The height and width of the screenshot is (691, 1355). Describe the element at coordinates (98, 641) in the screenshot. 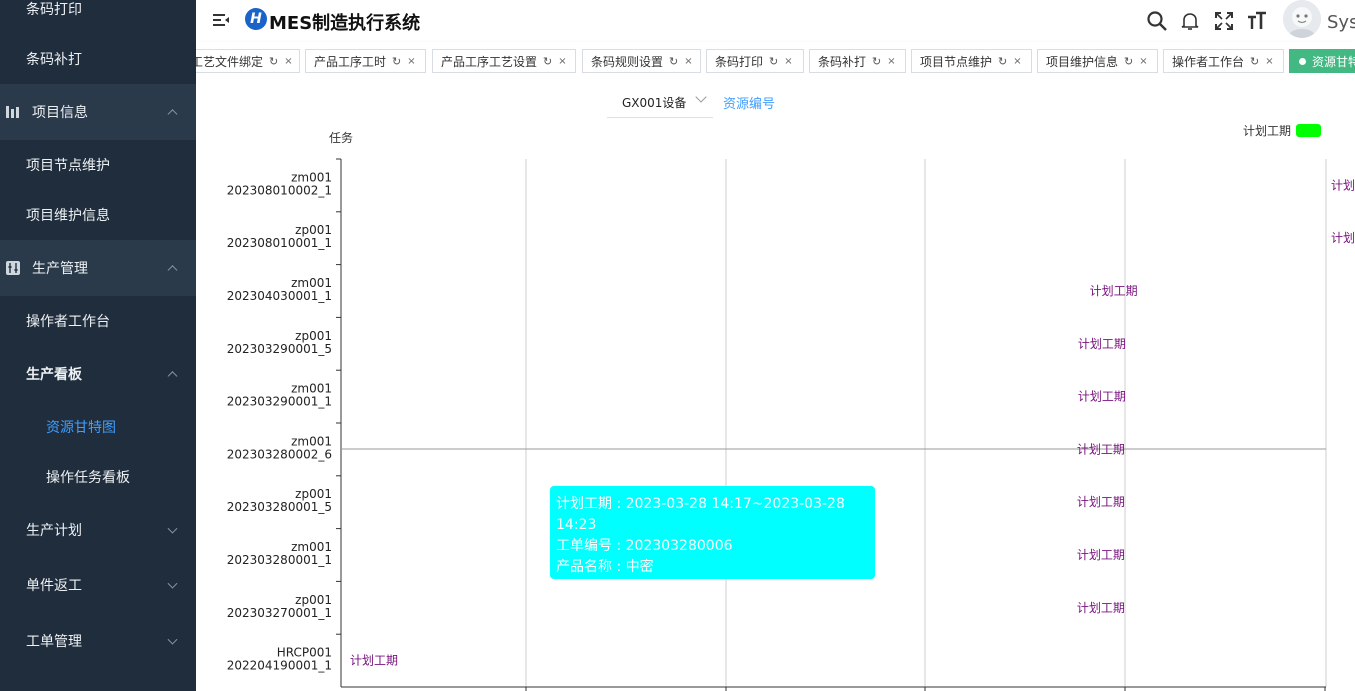

I see `sidebar-item-12: 工单管理` at that location.